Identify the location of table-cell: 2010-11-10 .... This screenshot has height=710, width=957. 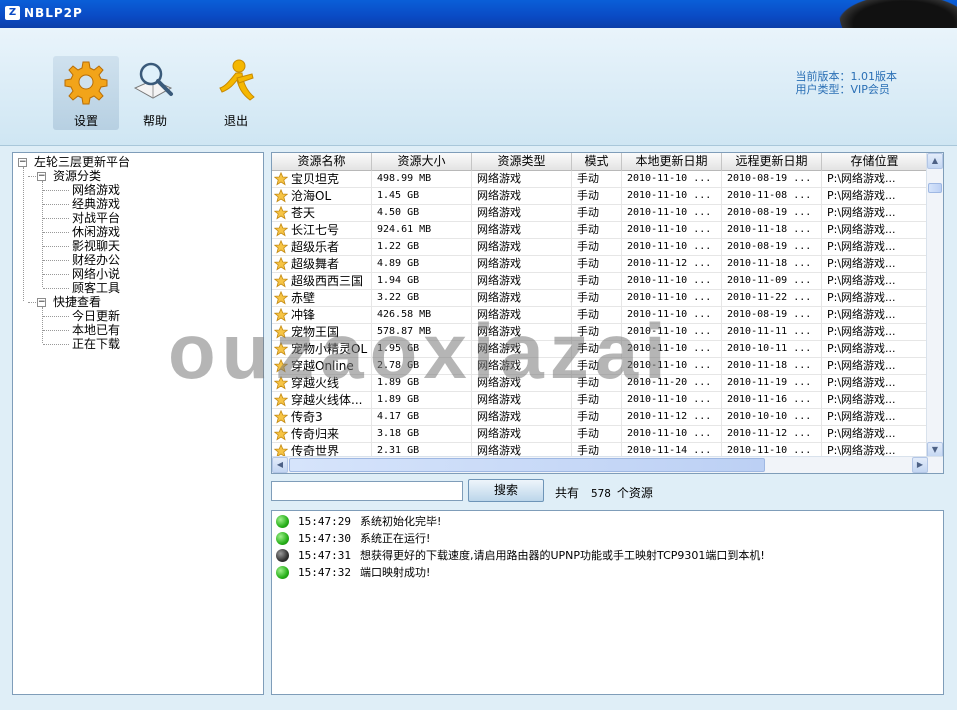
(672, 315).